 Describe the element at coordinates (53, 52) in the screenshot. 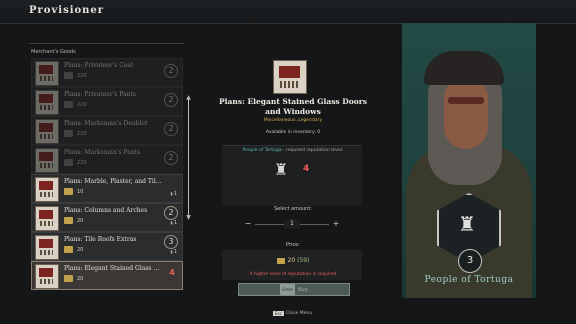

I see `goods-heading: Merchant's Goods` at that location.